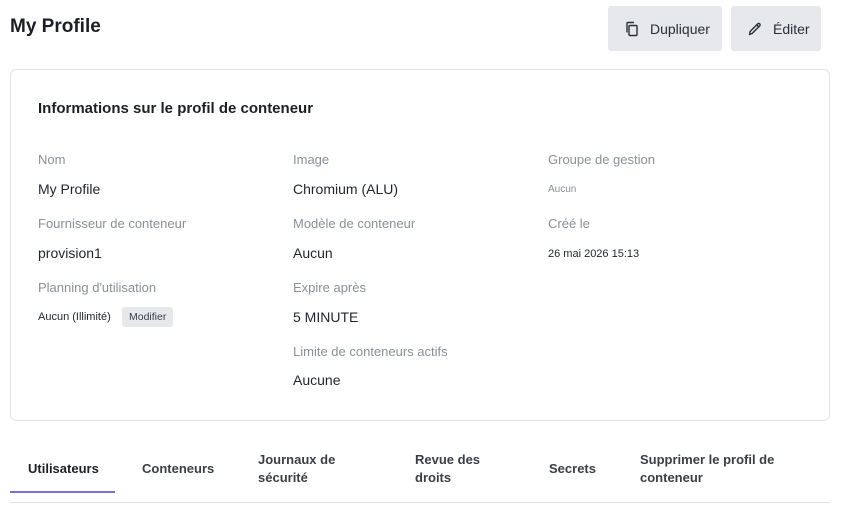  Describe the element at coordinates (69, 189) in the screenshot. I see `name-value: My Profile` at that location.